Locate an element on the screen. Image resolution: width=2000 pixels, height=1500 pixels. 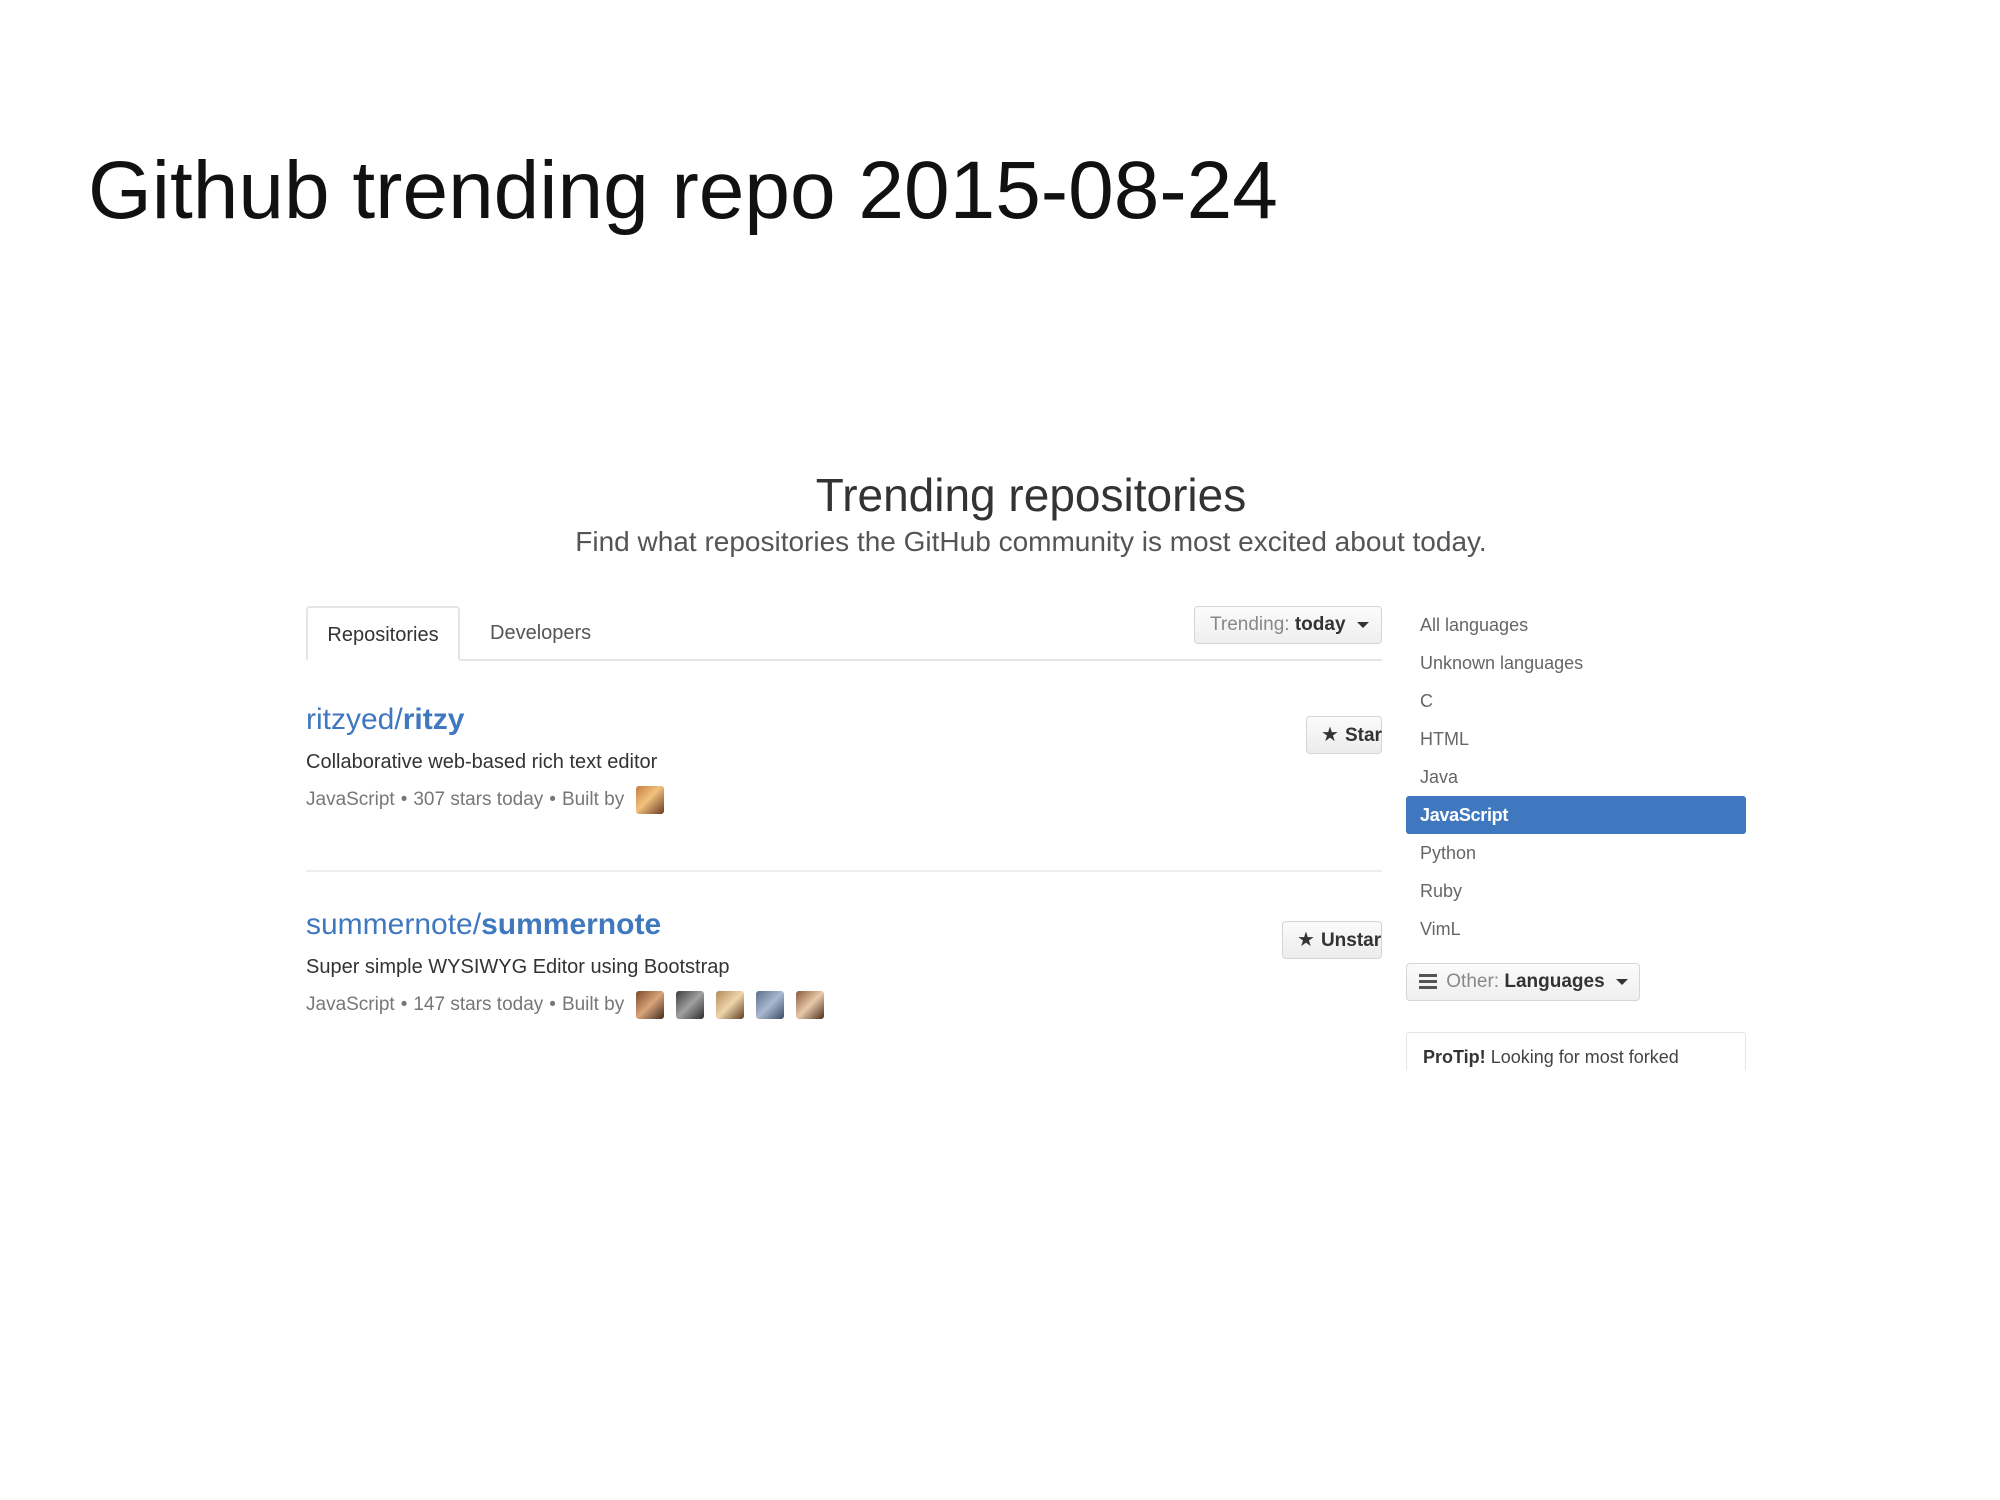
trending-period-dropdown: Trending: today is located at coordinates (1288, 625).